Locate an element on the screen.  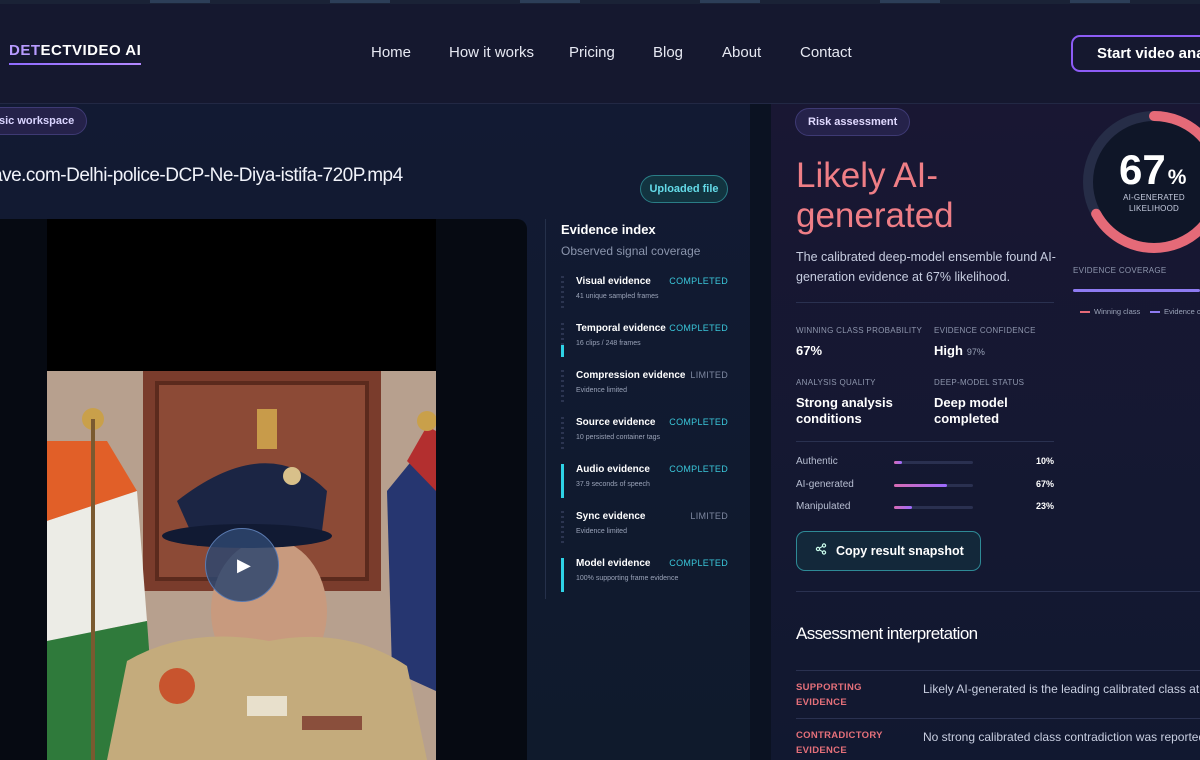
evidence-item-title: Compression evidence is located at coordinates (631, 375).